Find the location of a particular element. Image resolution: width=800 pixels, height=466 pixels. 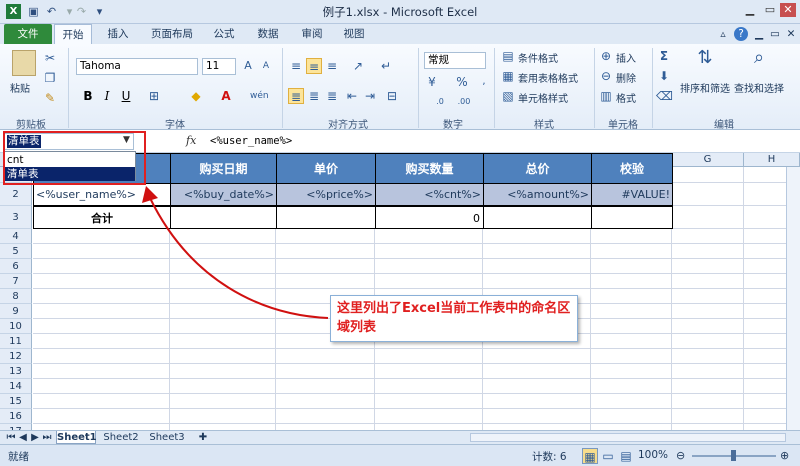

annotation-arrow is located at coordinates (235, 252).